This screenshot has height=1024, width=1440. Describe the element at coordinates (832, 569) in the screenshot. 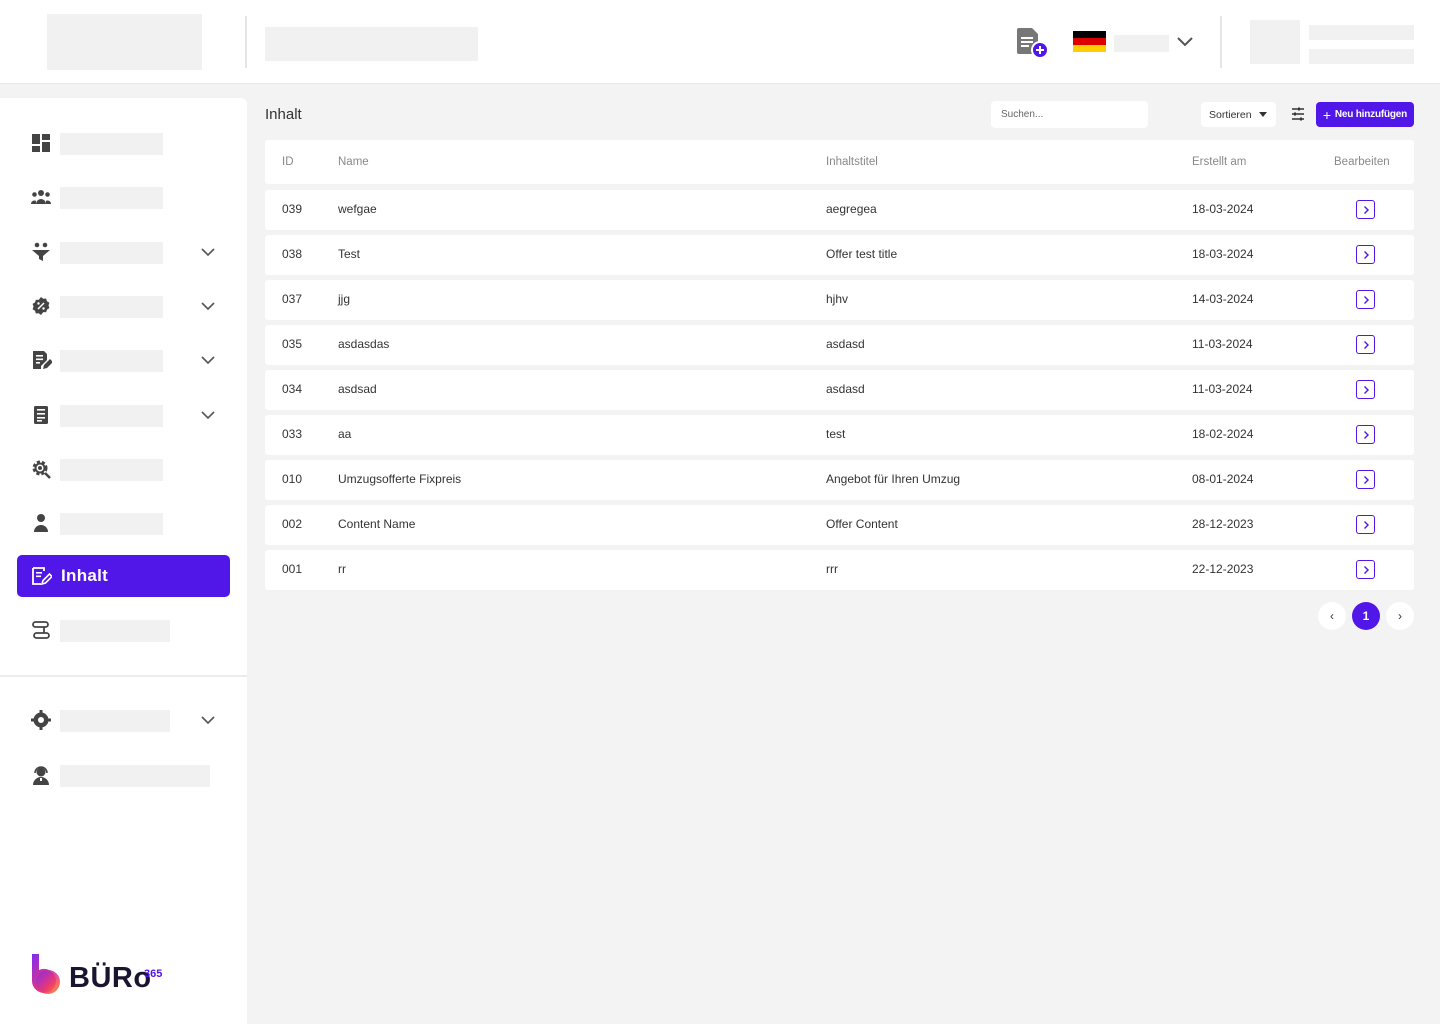

I see `cell-content-title: rrr` at that location.